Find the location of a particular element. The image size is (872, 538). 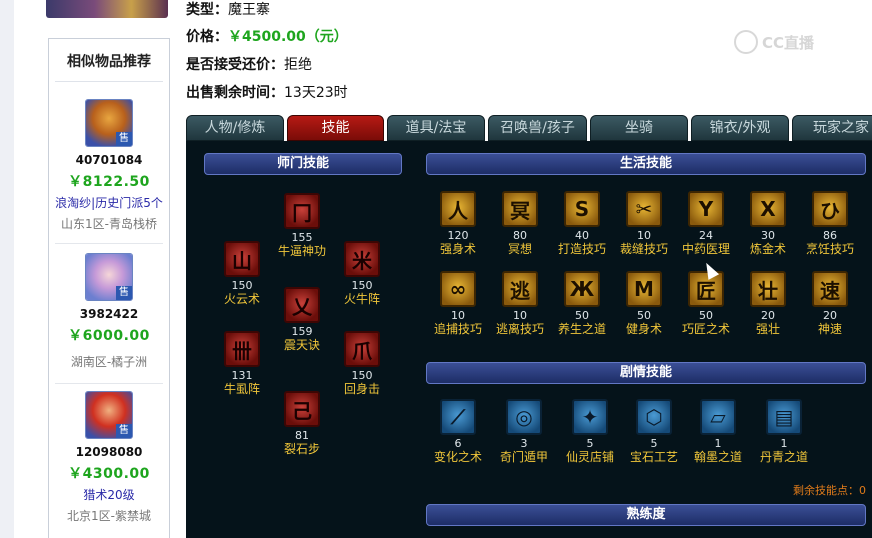

life-skill: ✂ 10 裁缝技巧 is located at coordinates (644, 224).